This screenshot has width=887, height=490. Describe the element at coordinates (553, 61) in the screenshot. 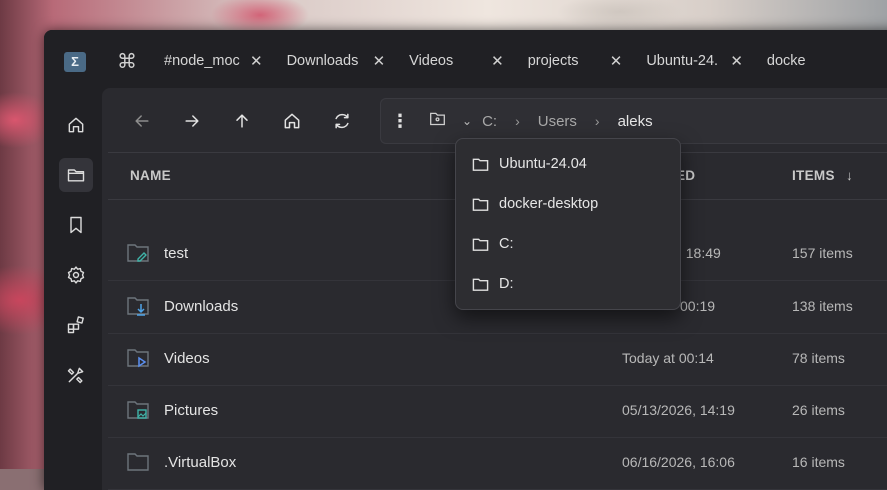

I see `tab-label: projects` at that location.